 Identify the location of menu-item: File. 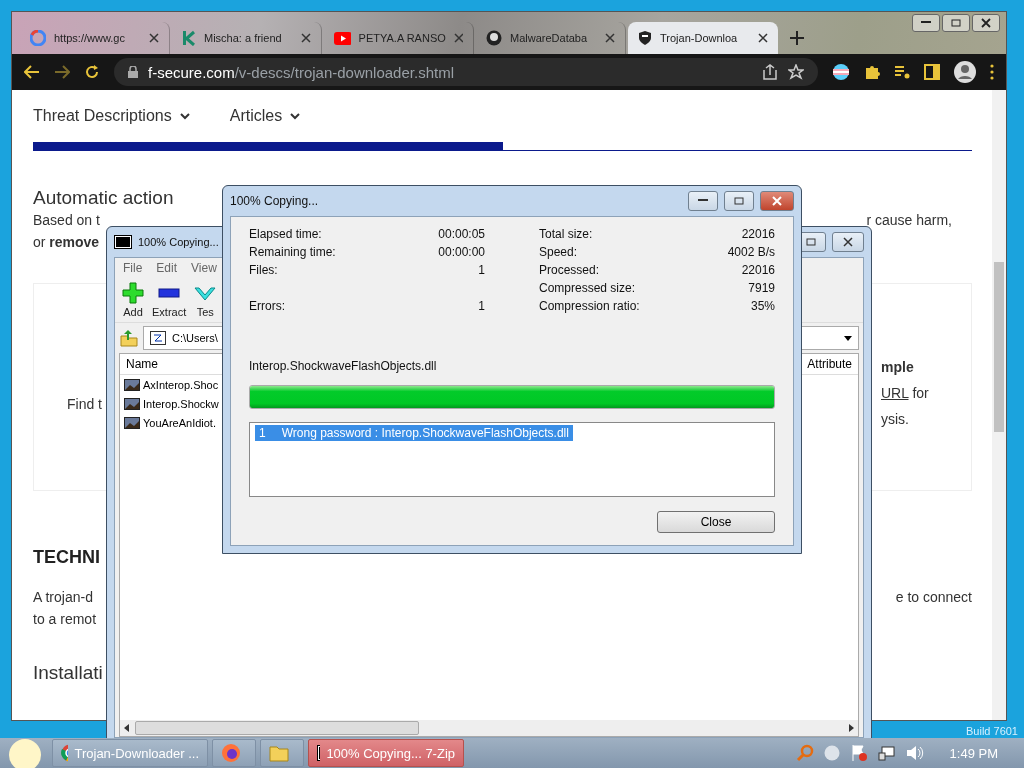
(133, 268).